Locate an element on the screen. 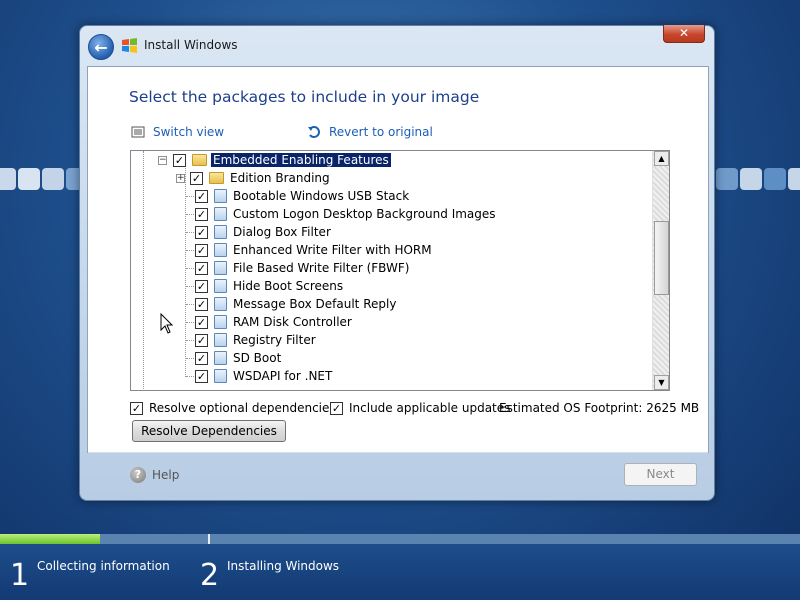 The image size is (800, 600). tree-item: + ✓ Edition Branding is located at coordinates (253, 178).